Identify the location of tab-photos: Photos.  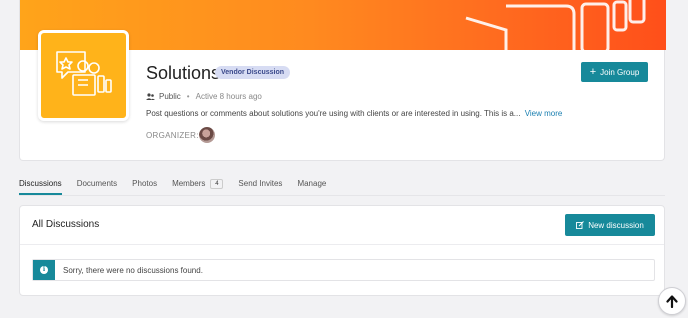
(144, 187).